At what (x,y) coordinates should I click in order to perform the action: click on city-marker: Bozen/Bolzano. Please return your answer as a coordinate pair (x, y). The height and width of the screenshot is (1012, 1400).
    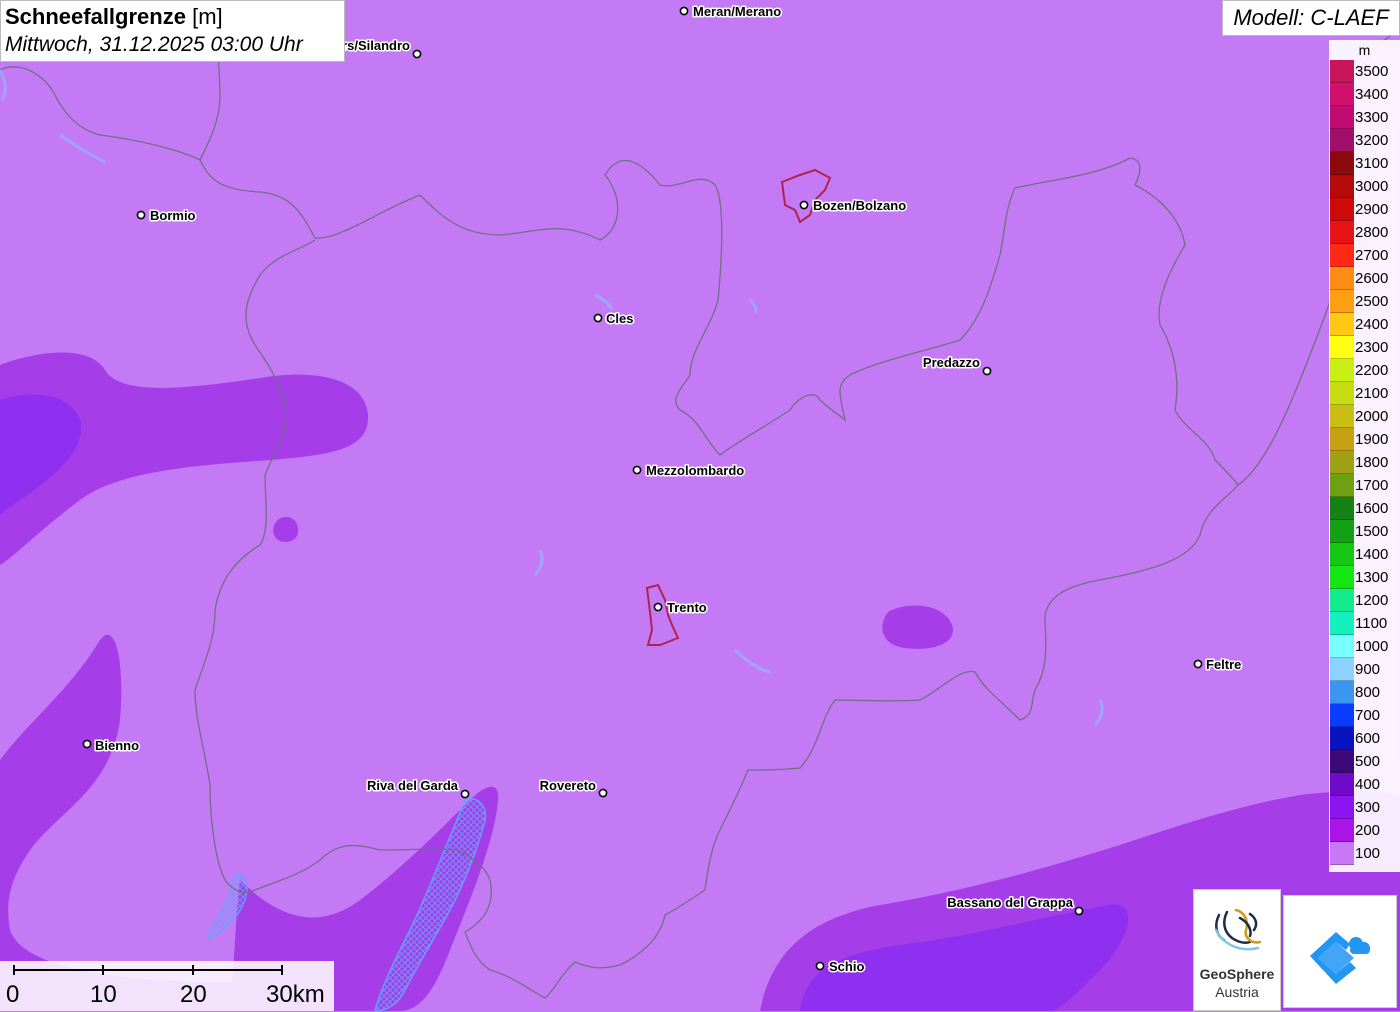
    Looking at the image, I should click on (853, 206).